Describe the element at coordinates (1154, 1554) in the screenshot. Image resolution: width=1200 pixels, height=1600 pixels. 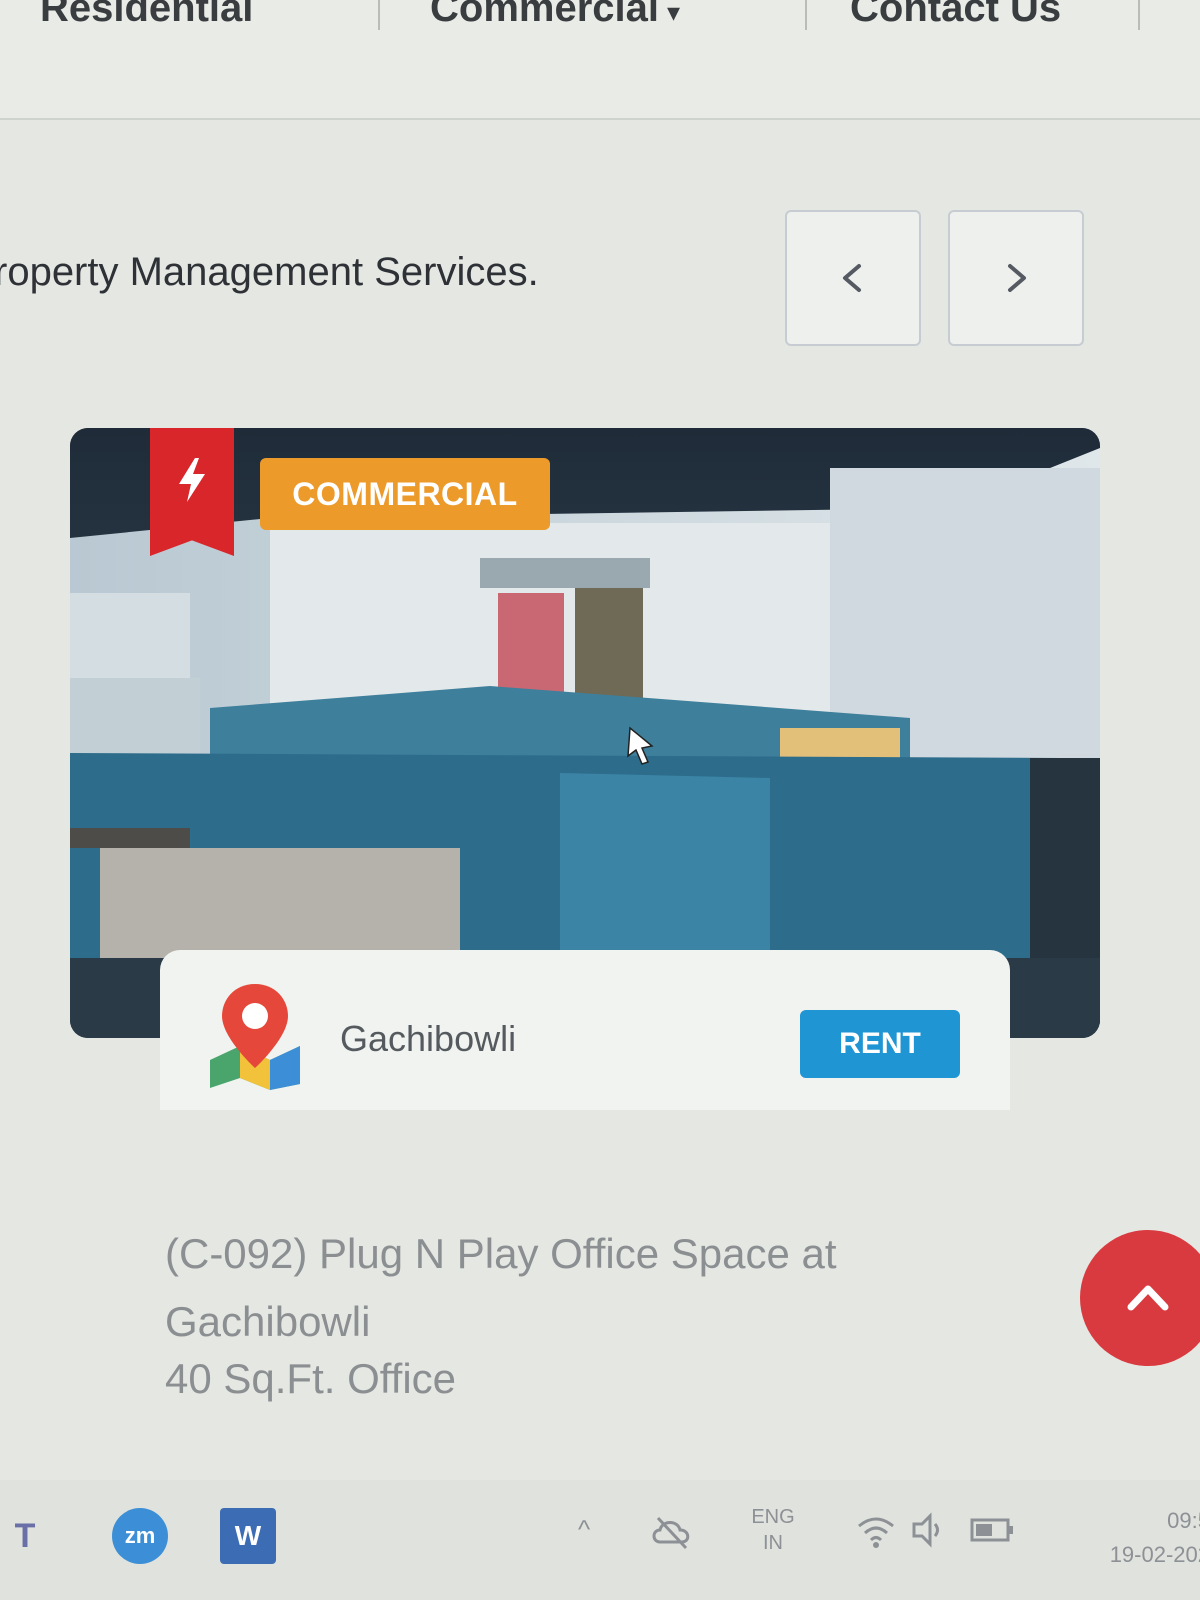
I see `clock-date: 19-02-202` at that location.